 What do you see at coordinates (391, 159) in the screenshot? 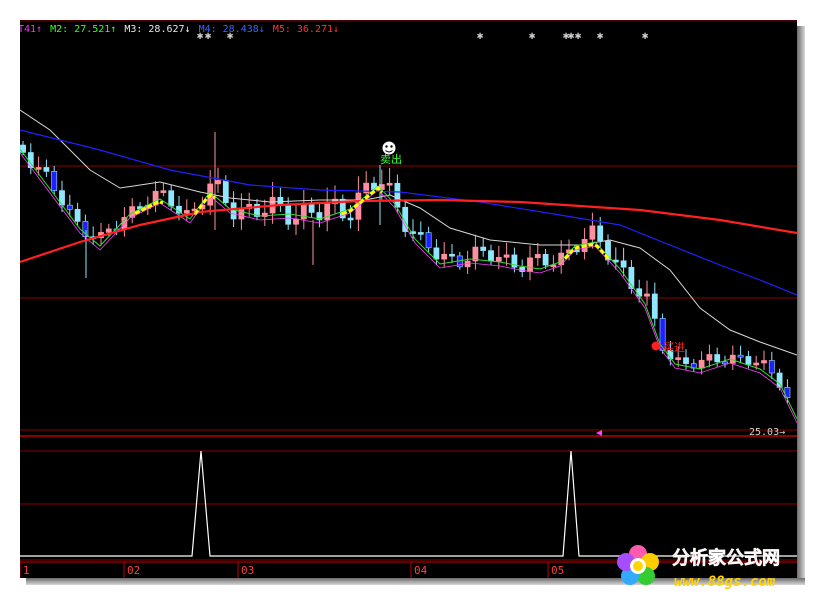
I see `sell-signal-label: 卖出` at bounding box center [391, 159].